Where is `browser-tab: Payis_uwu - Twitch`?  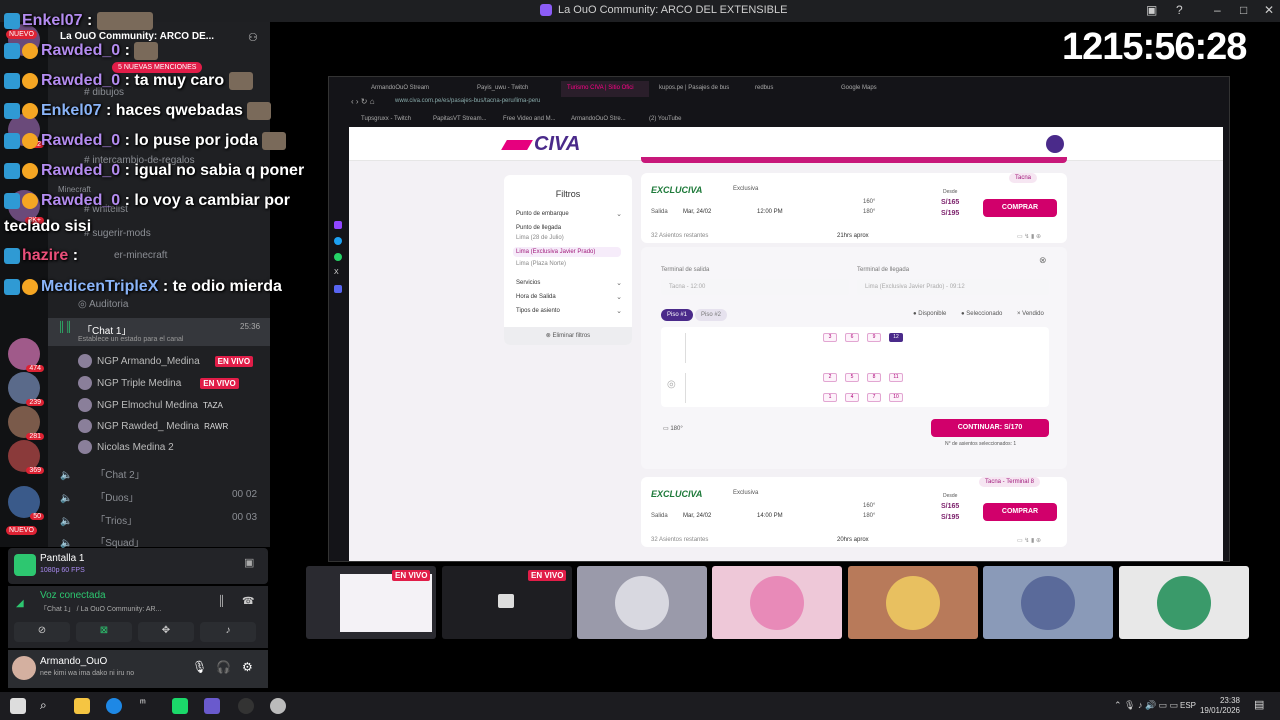 browser-tab: Payis_uwu - Twitch is located at coordinates (502, 89).